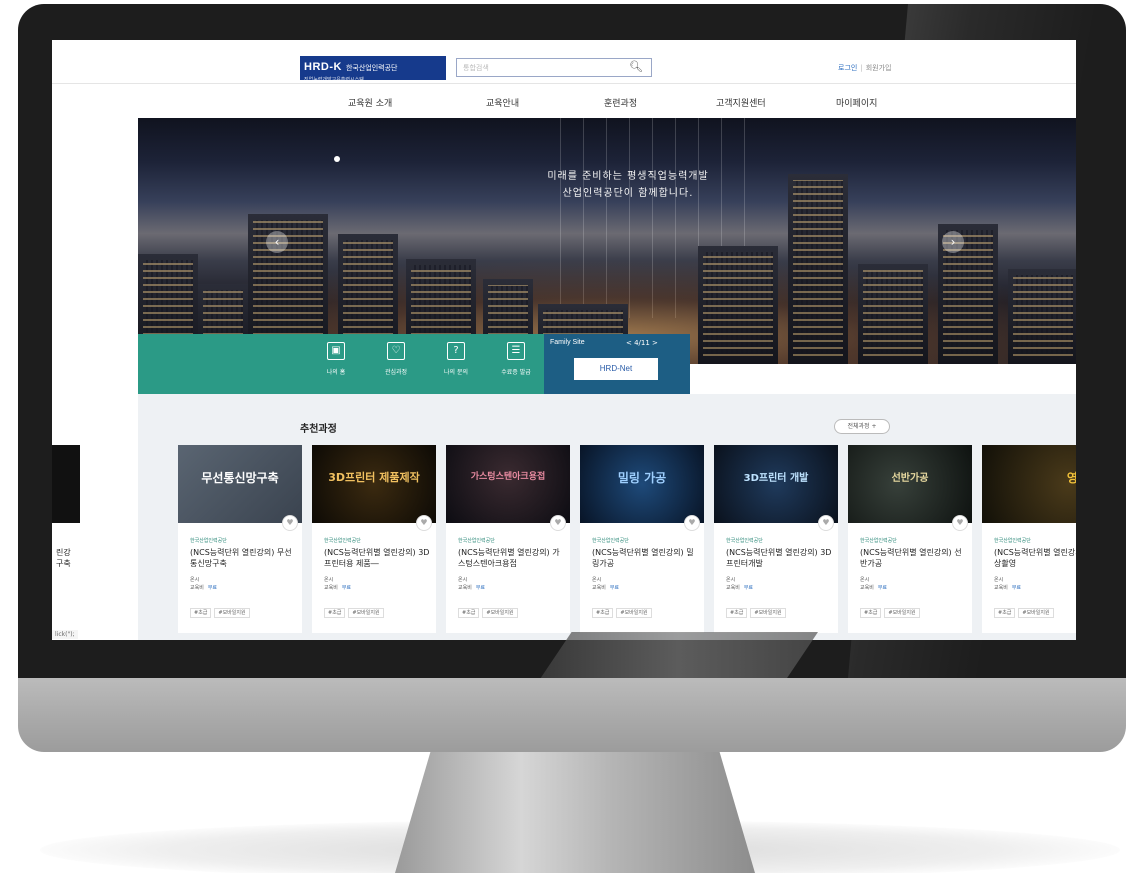  What do you see at coordinates (616, 369) in the screenshot?
I see `family-site-card: HRD-Net` at bounding box center [616, 369].